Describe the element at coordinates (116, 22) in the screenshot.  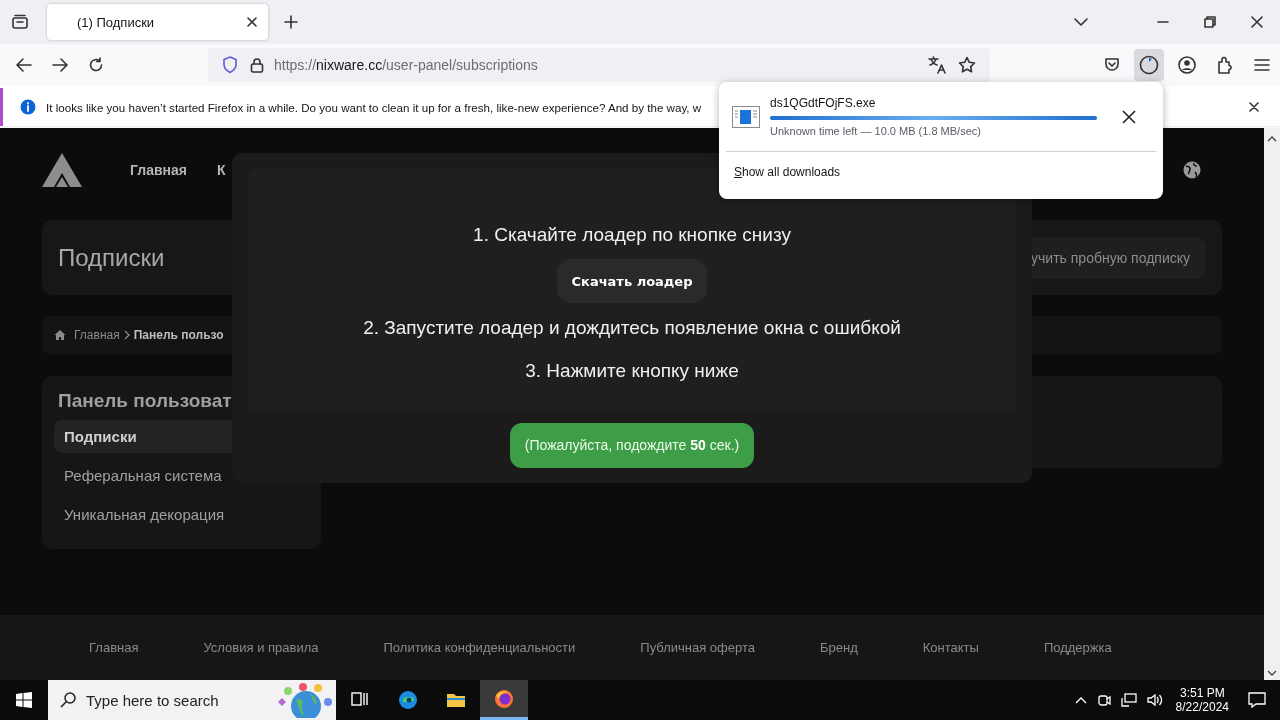
I see `tab-title: (1) Подписки` at that location.